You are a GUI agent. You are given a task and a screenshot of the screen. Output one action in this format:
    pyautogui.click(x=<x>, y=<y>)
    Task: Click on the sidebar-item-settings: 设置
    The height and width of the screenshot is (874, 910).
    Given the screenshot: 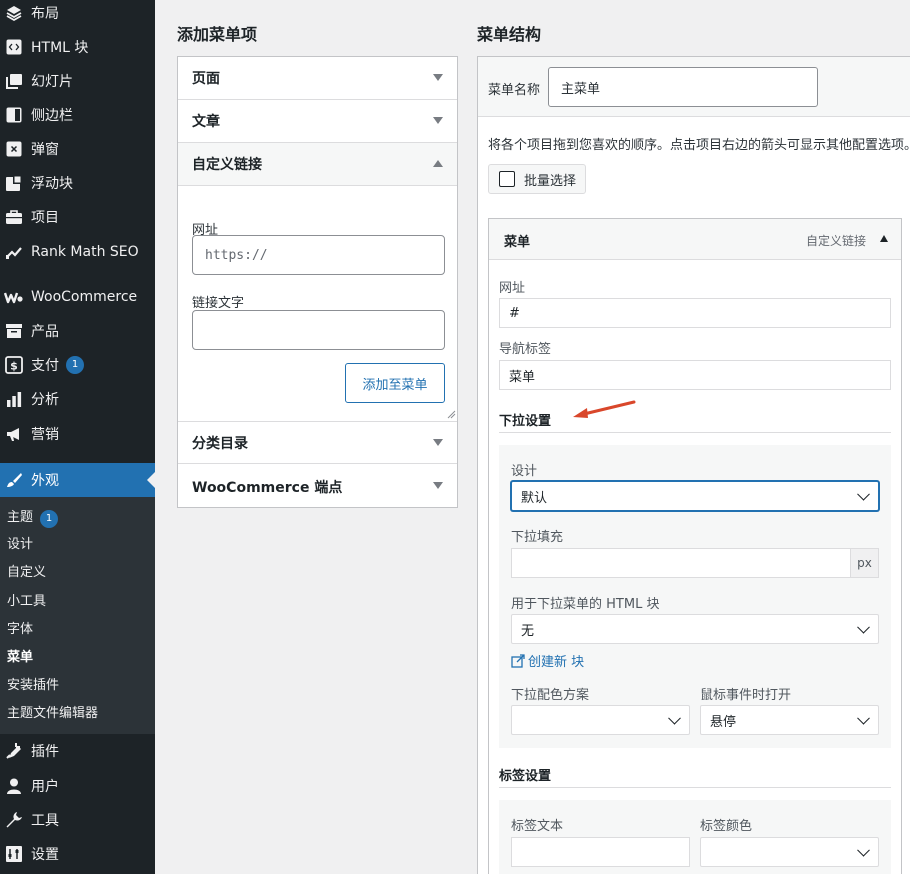 What is the action you would take?
    pyautogui.click(x=77, y=854)
    